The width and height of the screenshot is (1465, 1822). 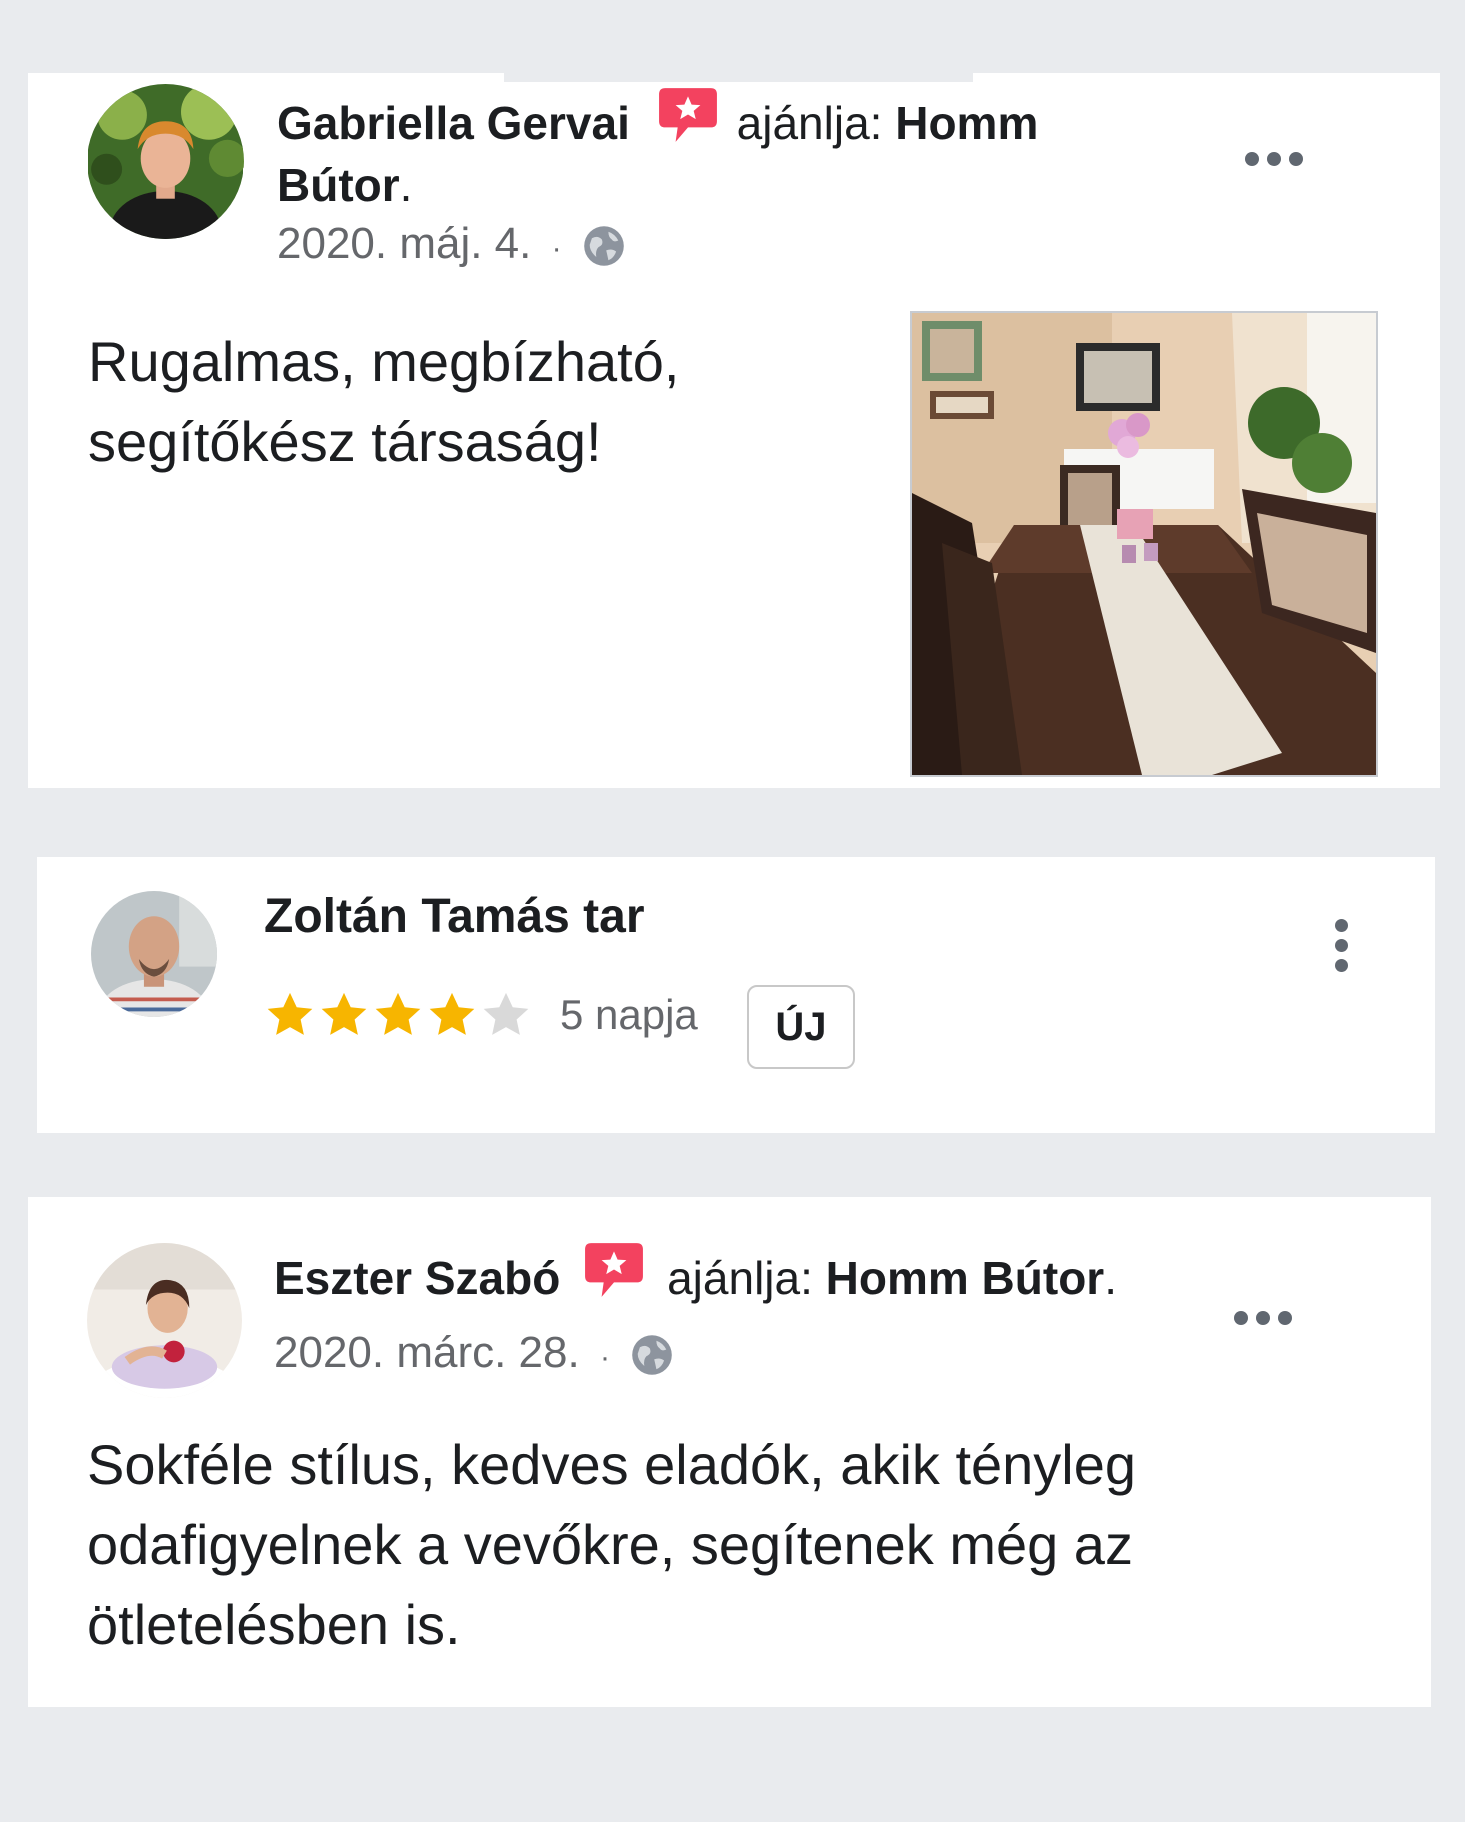 I want to click on post-date: 2020. márc. 28., so click(x=427, y=1352).